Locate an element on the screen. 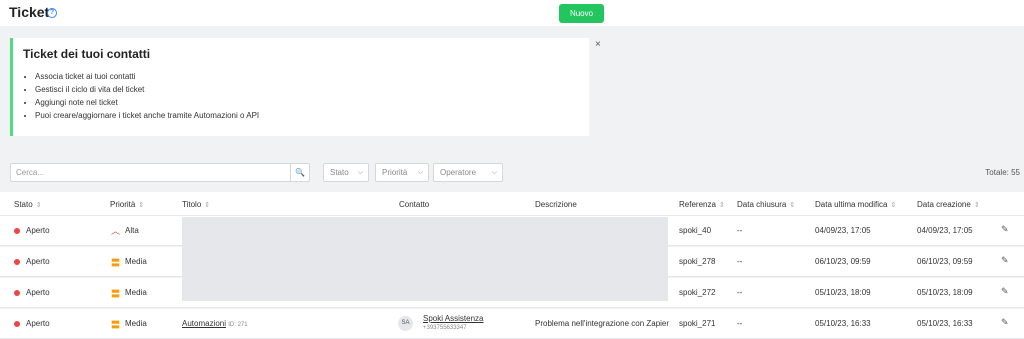 The width and height of the screenshot is (1024, 339). search-icon: 🔍 is located at coordinates (299, 172).